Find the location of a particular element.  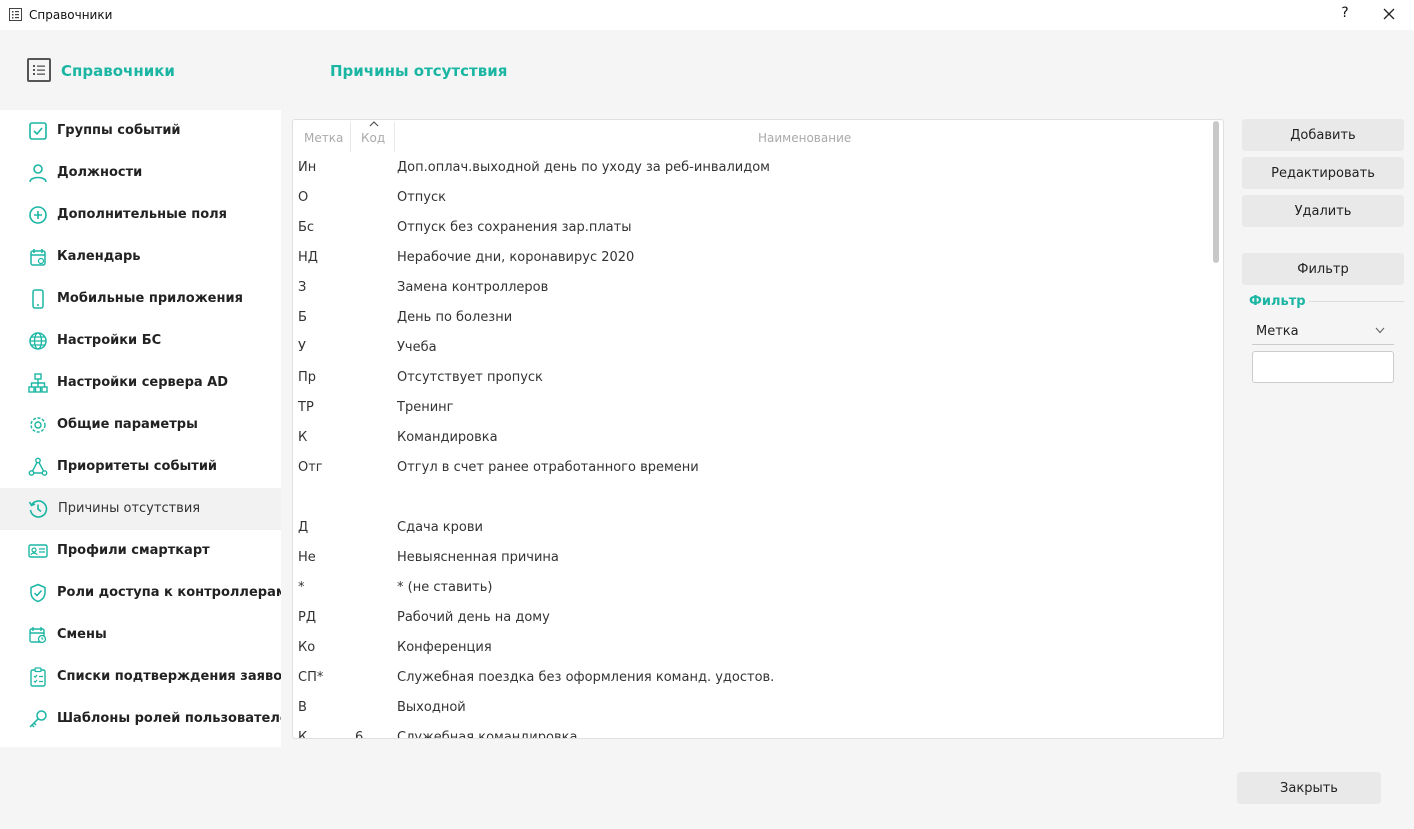

cell-mark: Б is located at coordinates (302, 317).